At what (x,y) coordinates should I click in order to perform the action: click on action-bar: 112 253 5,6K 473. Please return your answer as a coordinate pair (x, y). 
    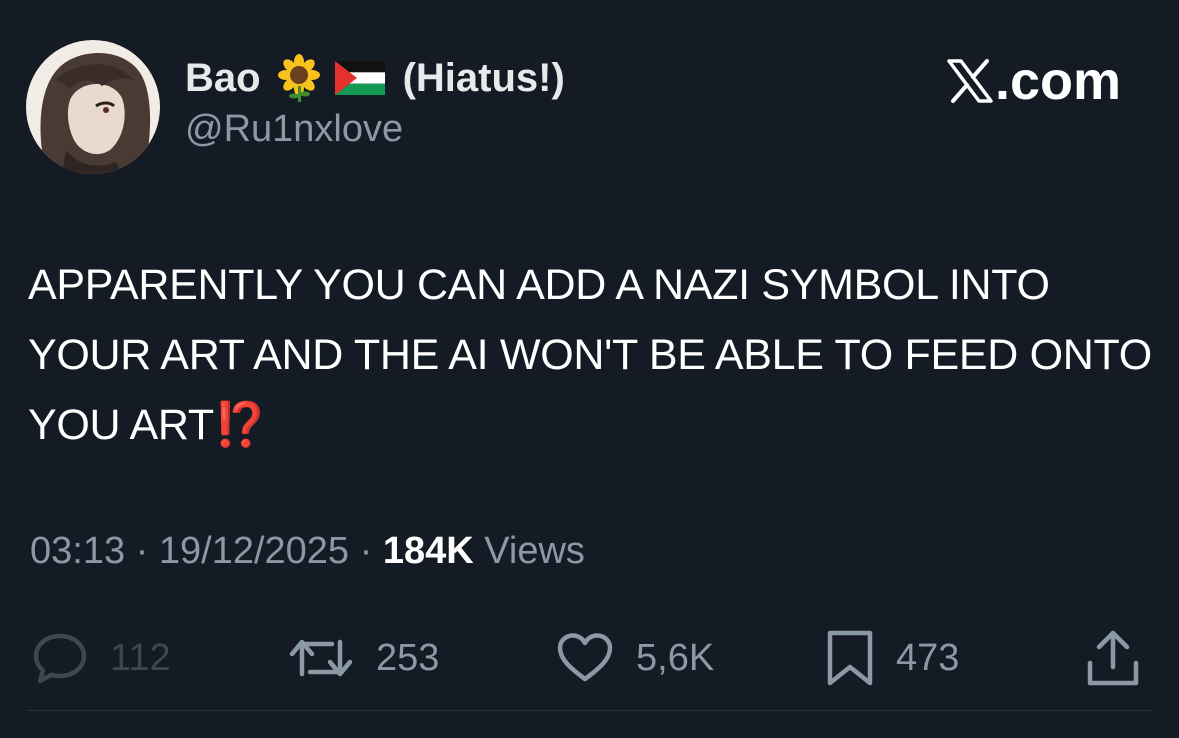
    Looking at the image, I should click on (589, 658).